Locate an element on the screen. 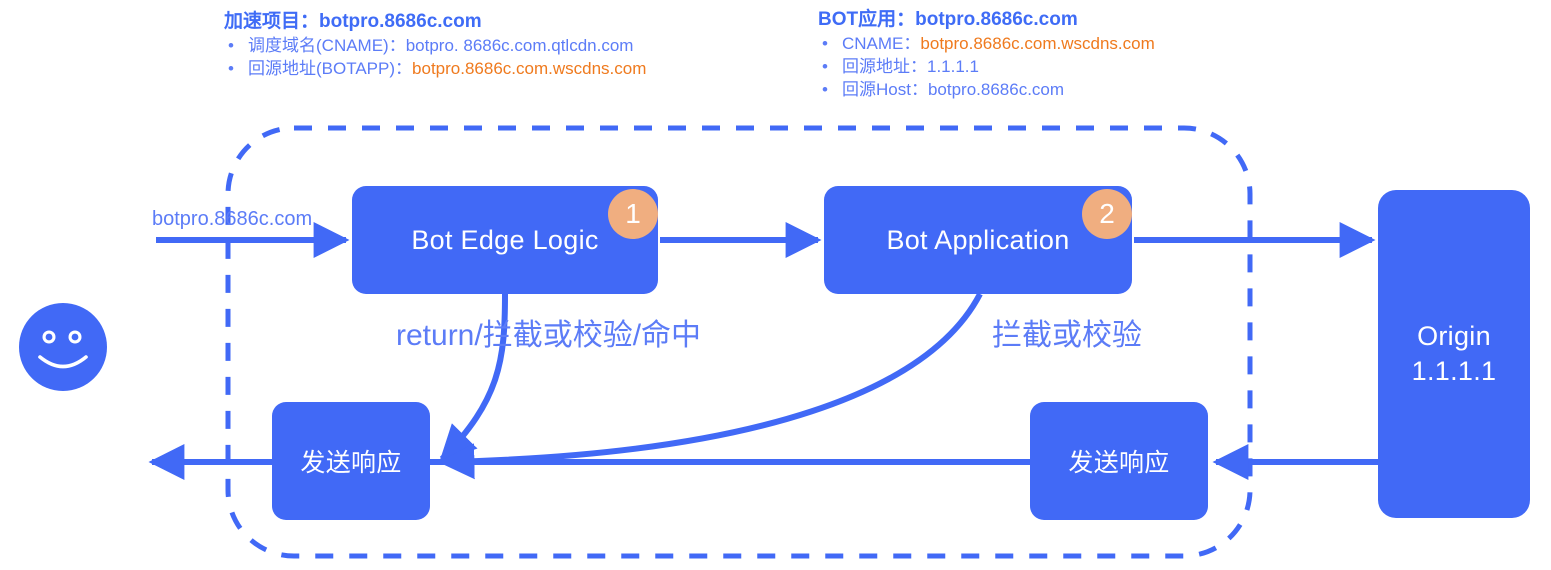 This screenshot has width=1551, height=570. annotation-item-bot-origin-host: • 回源Host：botpro.8686c.com is located at coordinates (986, 89).